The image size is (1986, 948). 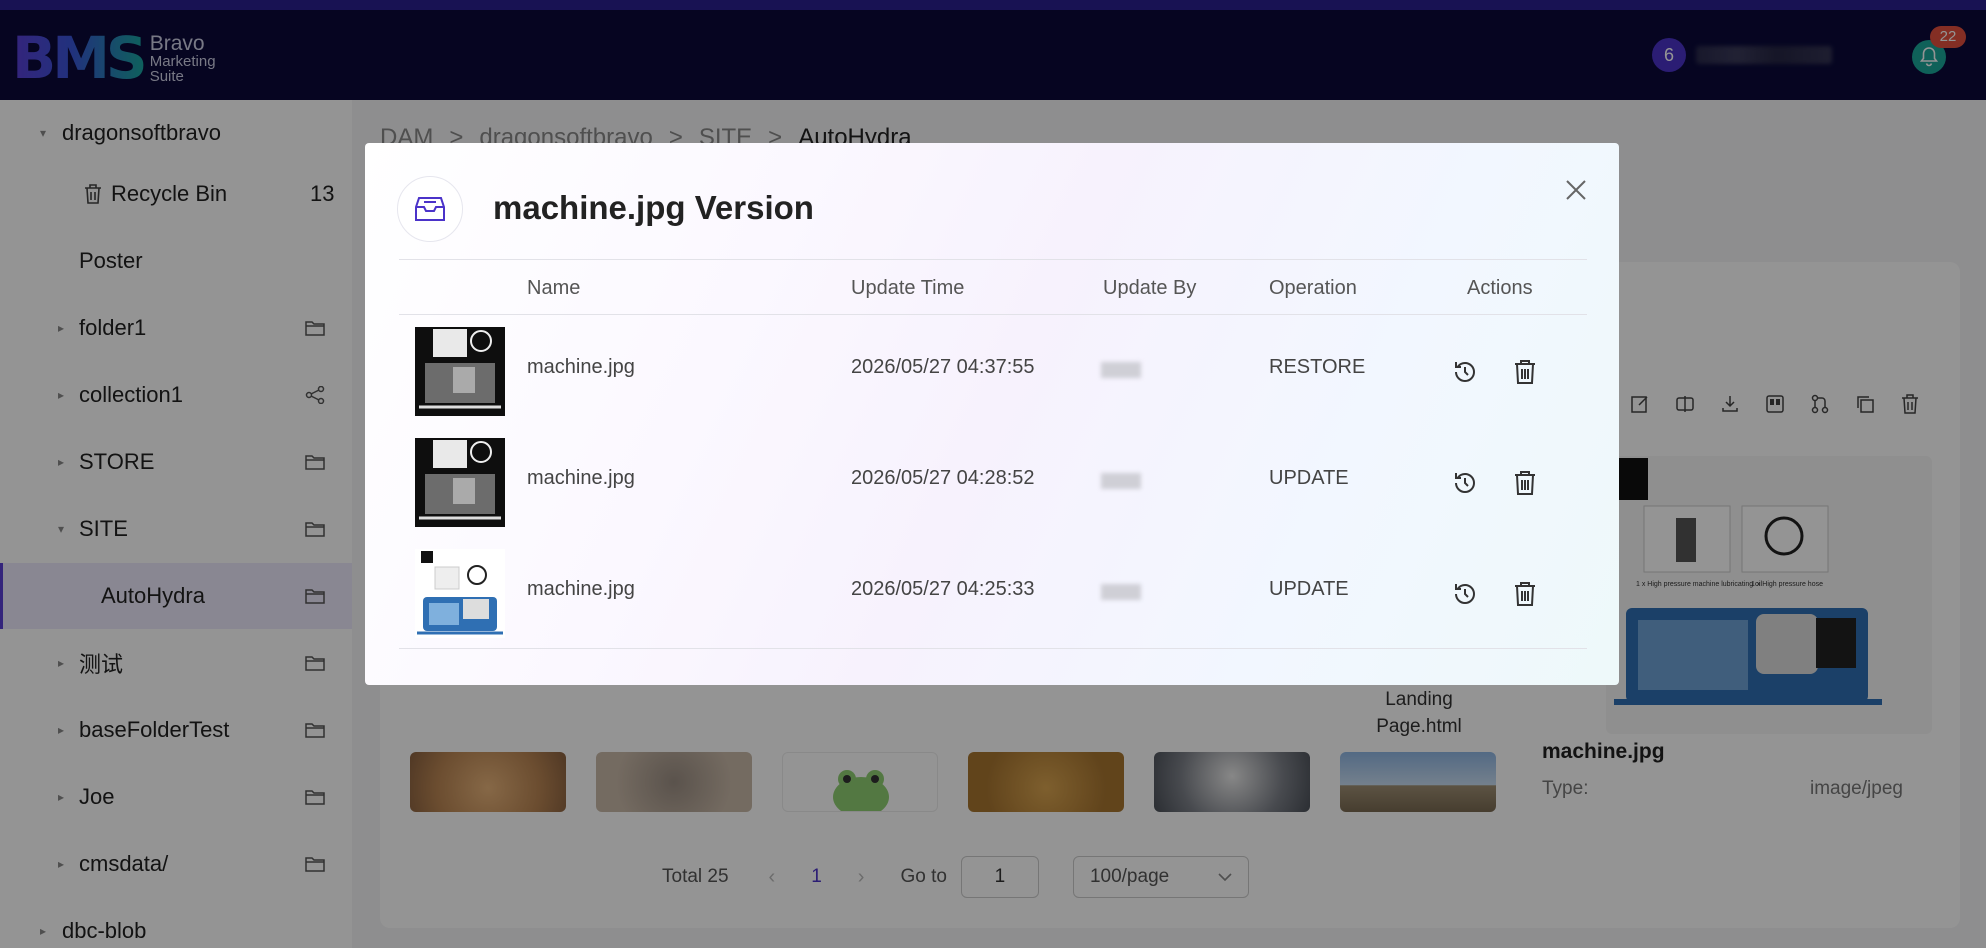 I want to click on column-header-name: Name, so click(x=554, y=288).